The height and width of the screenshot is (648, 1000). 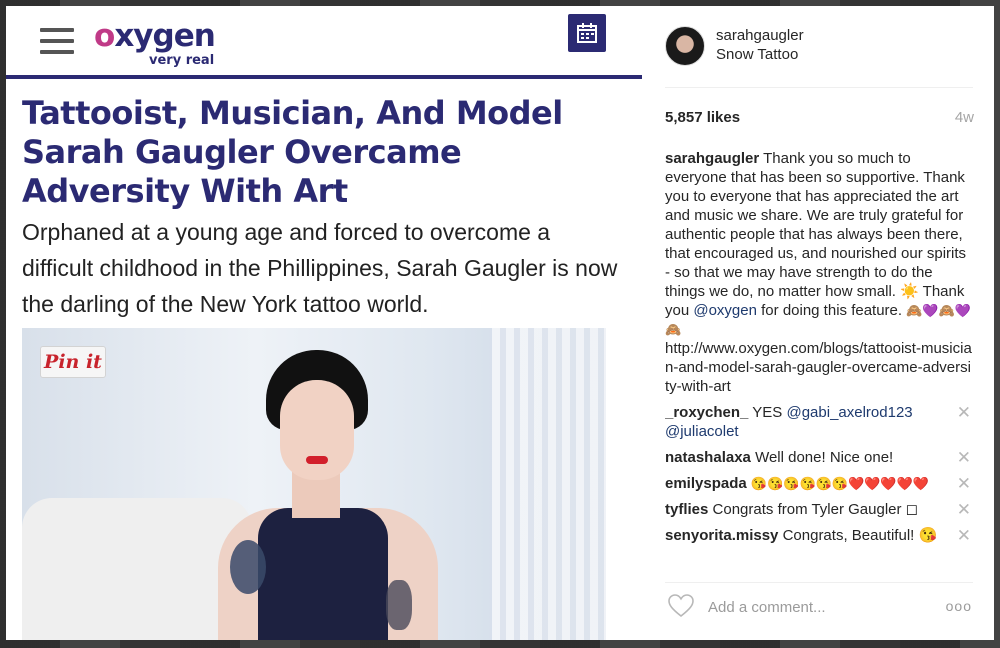 I want to click on oxygen-logo: oxygen, so click(x=155, y=36).